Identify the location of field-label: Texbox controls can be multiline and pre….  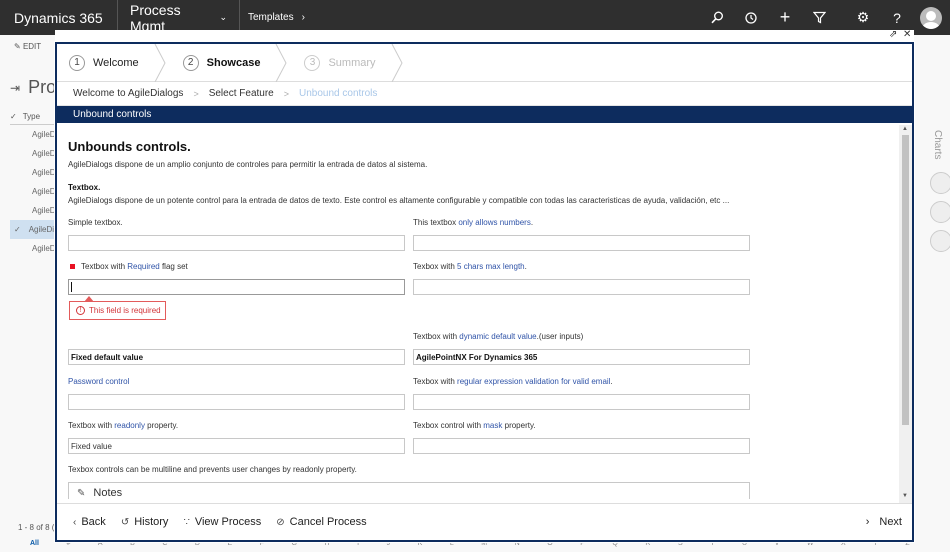
(212, 469).